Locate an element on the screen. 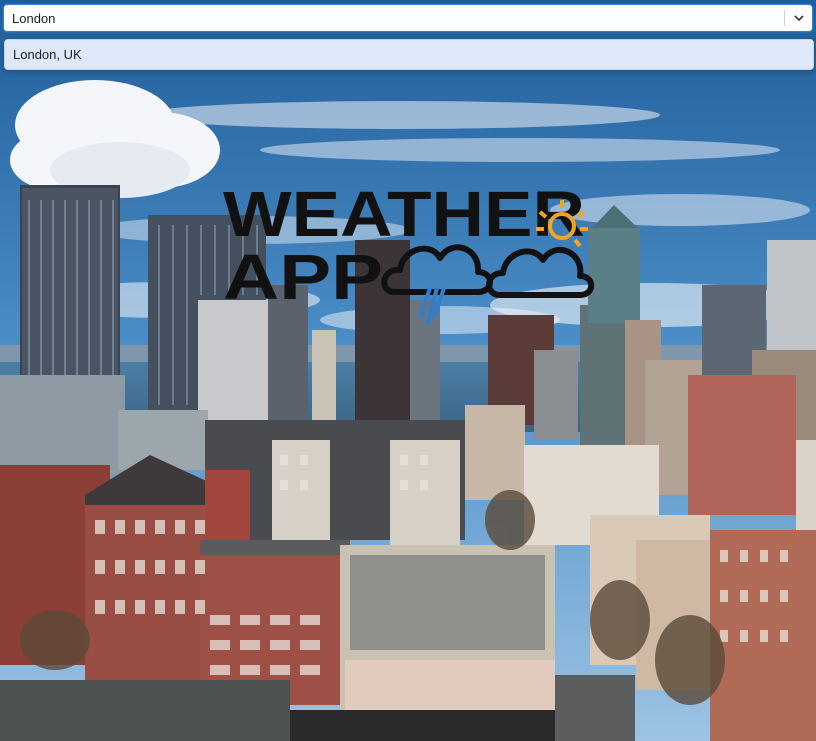 Image resolution: width=816 pixels, height=741 pixels. search-divider is located at coordinates (784, 18).